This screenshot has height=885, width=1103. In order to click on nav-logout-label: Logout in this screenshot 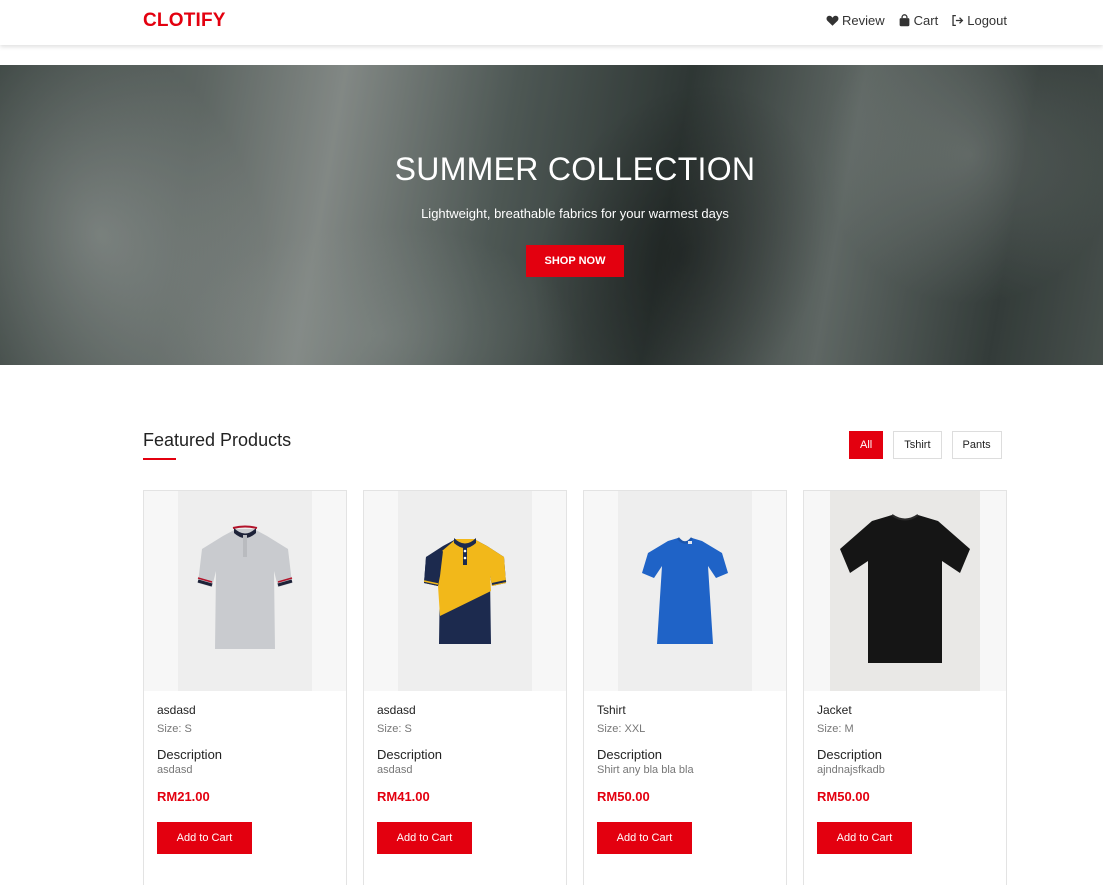, I will do `click(987, 20)`.